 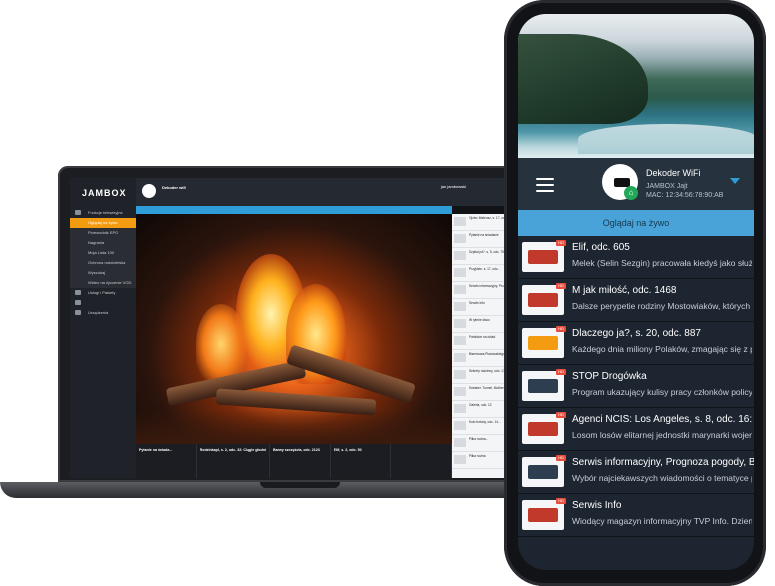 I want to click on device-details: JAMBOX Jajt MAC: 12:34:56:78:90:AB, so click(x=684, y=191).